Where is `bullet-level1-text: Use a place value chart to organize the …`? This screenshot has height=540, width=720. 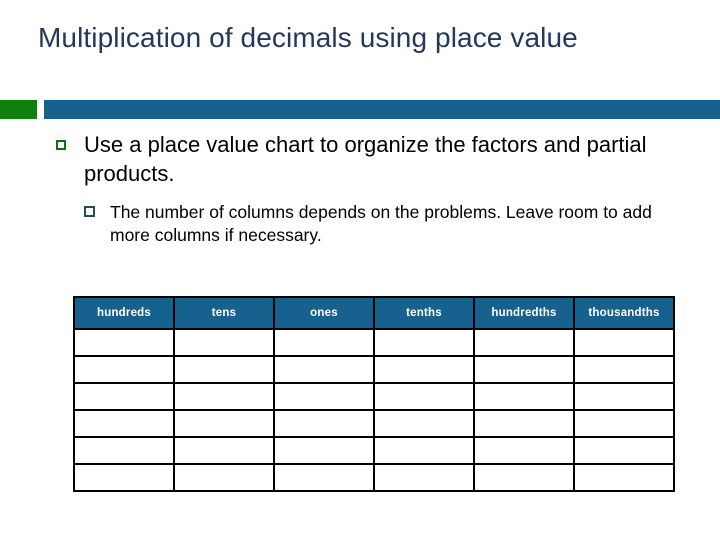 bullet-level1-text: Use a place value chart to organize the … is located at coordinates (365, 159).